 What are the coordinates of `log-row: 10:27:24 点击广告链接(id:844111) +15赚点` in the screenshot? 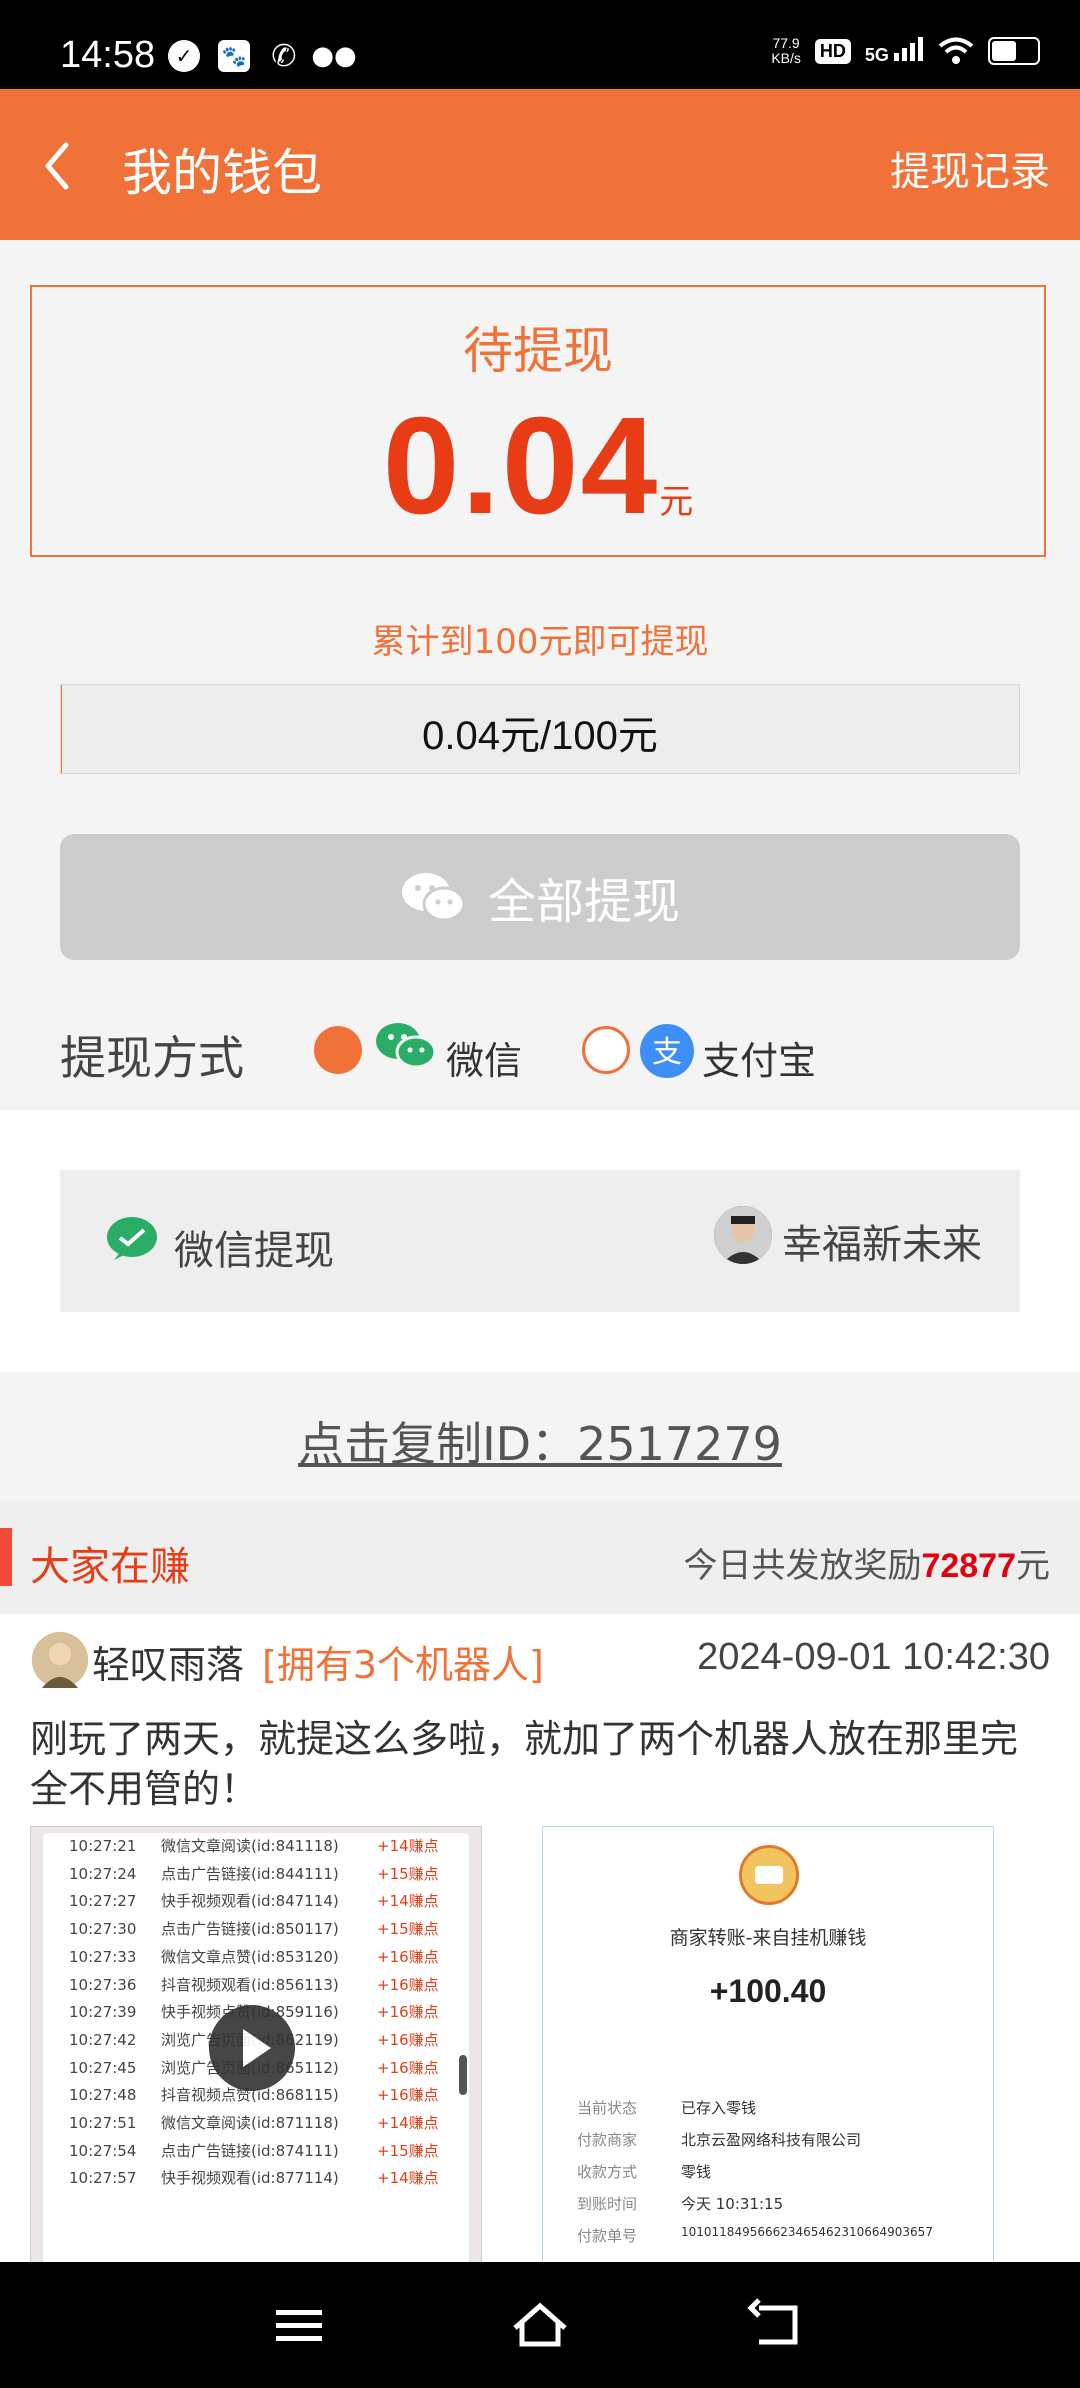 It's located at (256, 1875).